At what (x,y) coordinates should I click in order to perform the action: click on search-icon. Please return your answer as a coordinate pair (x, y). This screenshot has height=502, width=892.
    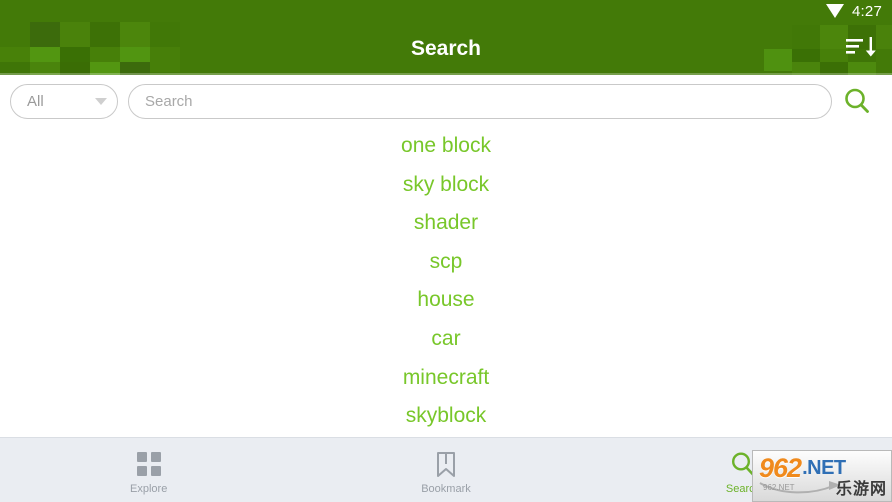
    Looking at the image, I should click on (857, 100).